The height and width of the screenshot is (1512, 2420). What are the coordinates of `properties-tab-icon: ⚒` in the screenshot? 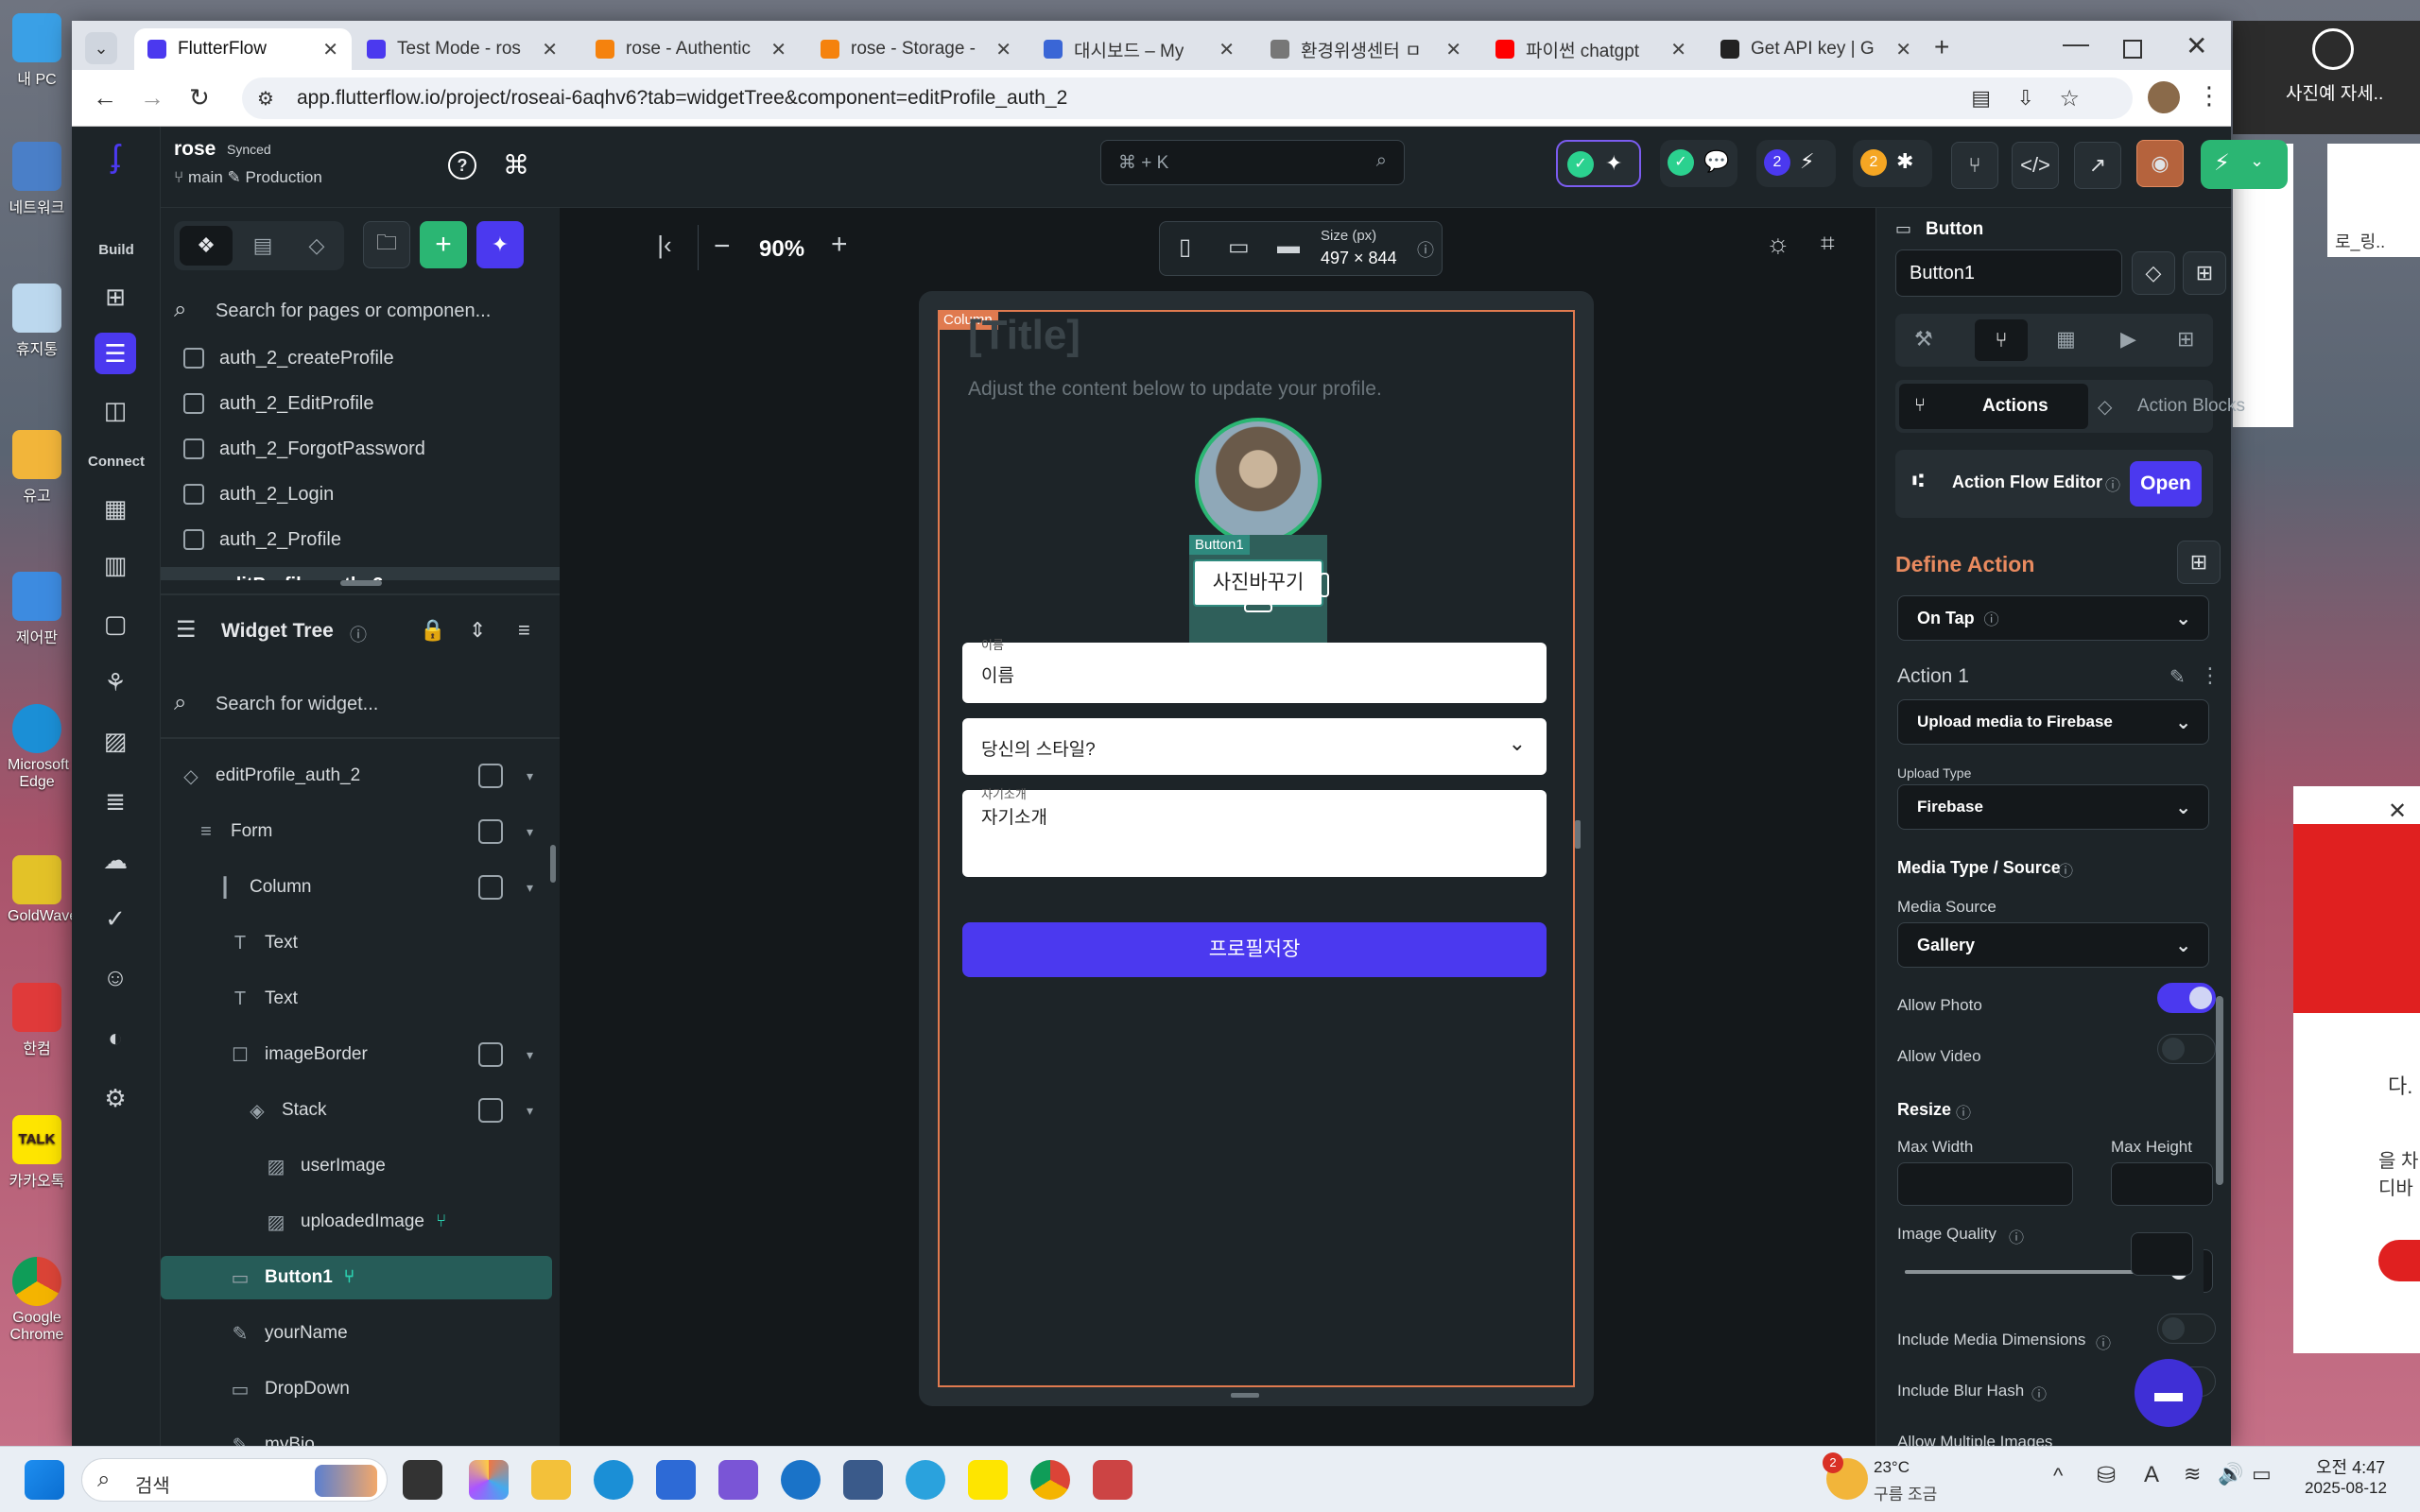 It's located at (1923, 339).